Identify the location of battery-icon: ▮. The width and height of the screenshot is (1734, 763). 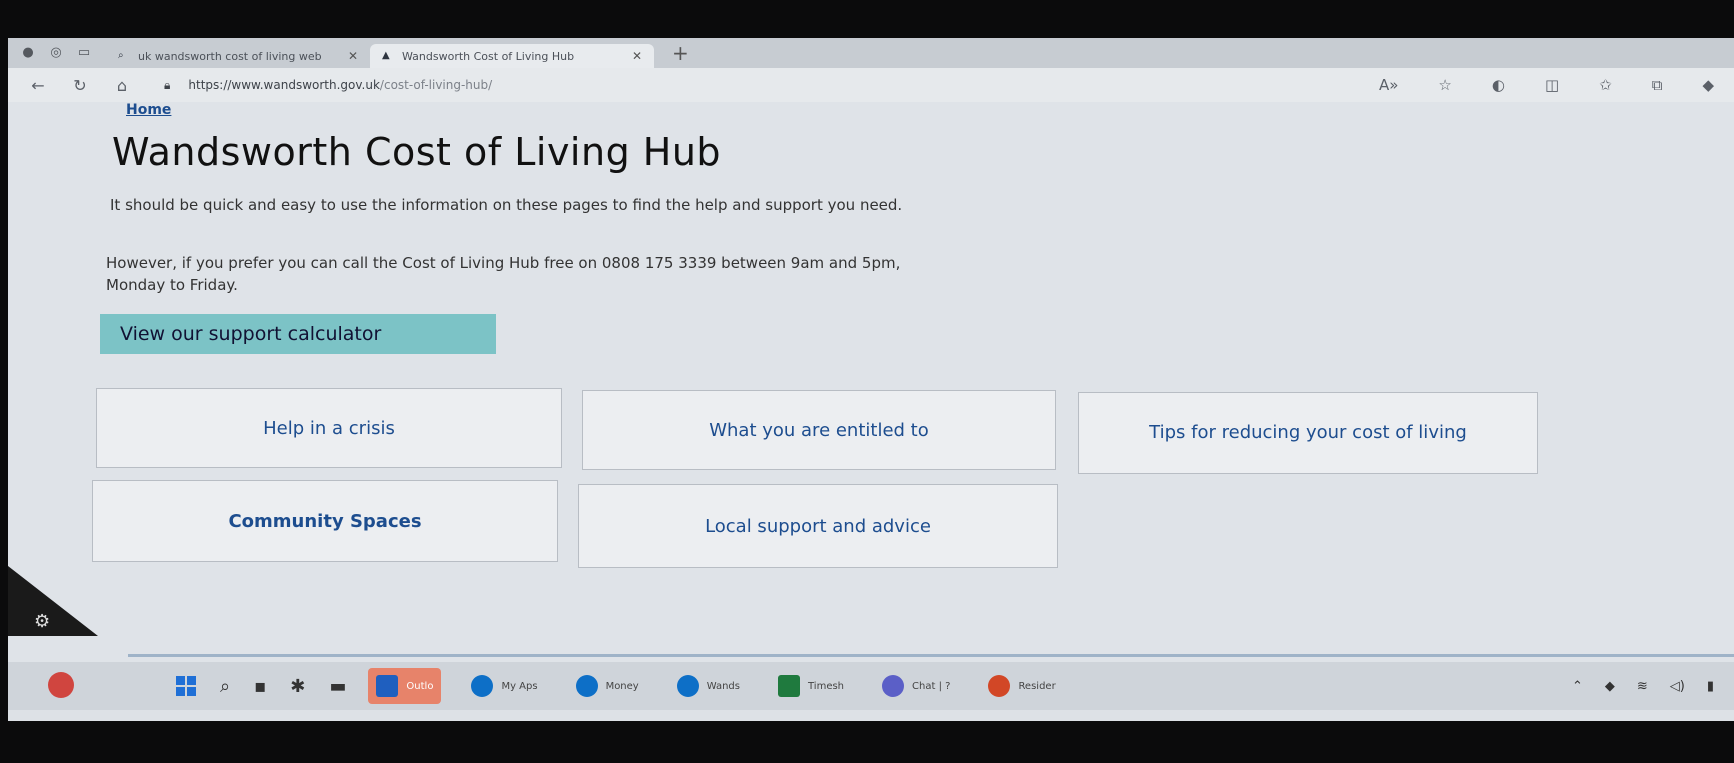
(1710, 686).